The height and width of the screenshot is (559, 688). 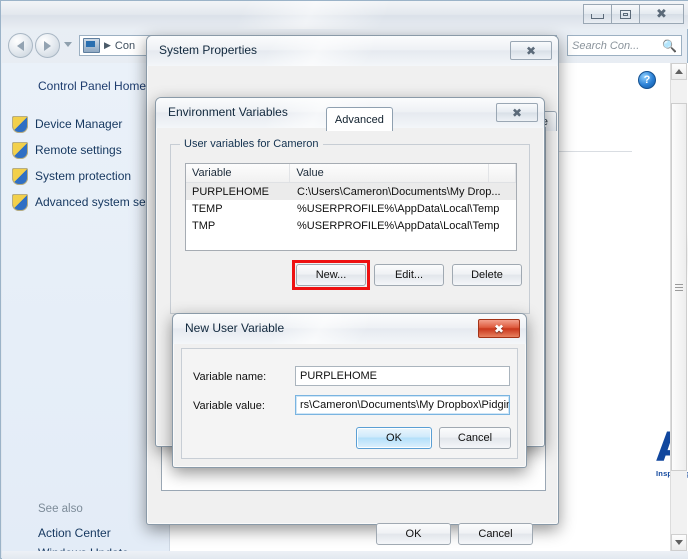 I want to click on scroll-up-arrow-icon, so click(x=679, y=71).